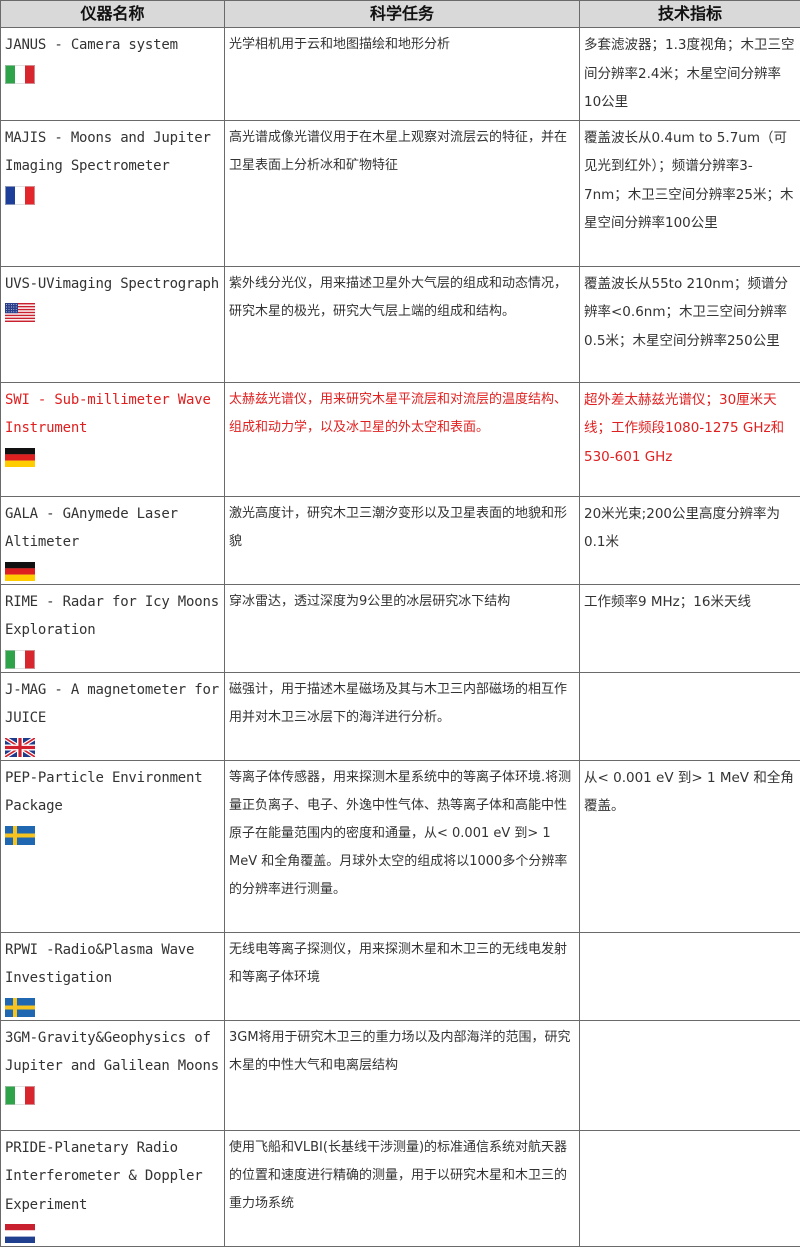 The height and width of the screenshot is (1249, 800). Describe the element at coordinates (689, 540) in the screenshot. I see `technical-spec-cell: 20米光束;200公里高度分辨率为0.1米` at that location.